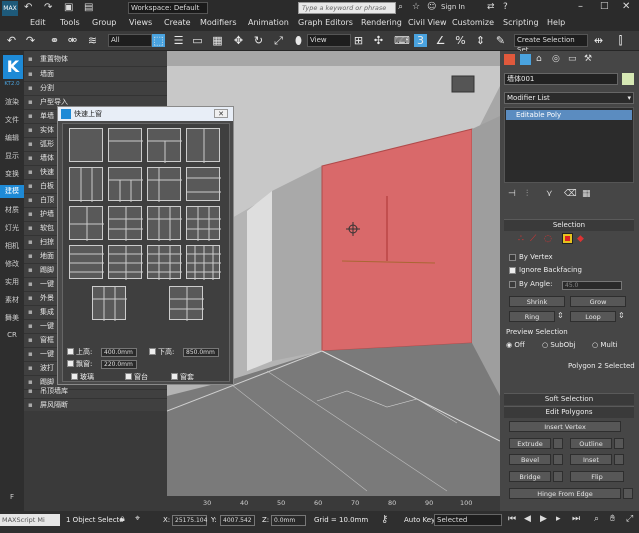  I want to click on stack-item: Editable Poly, so click(569, 115).